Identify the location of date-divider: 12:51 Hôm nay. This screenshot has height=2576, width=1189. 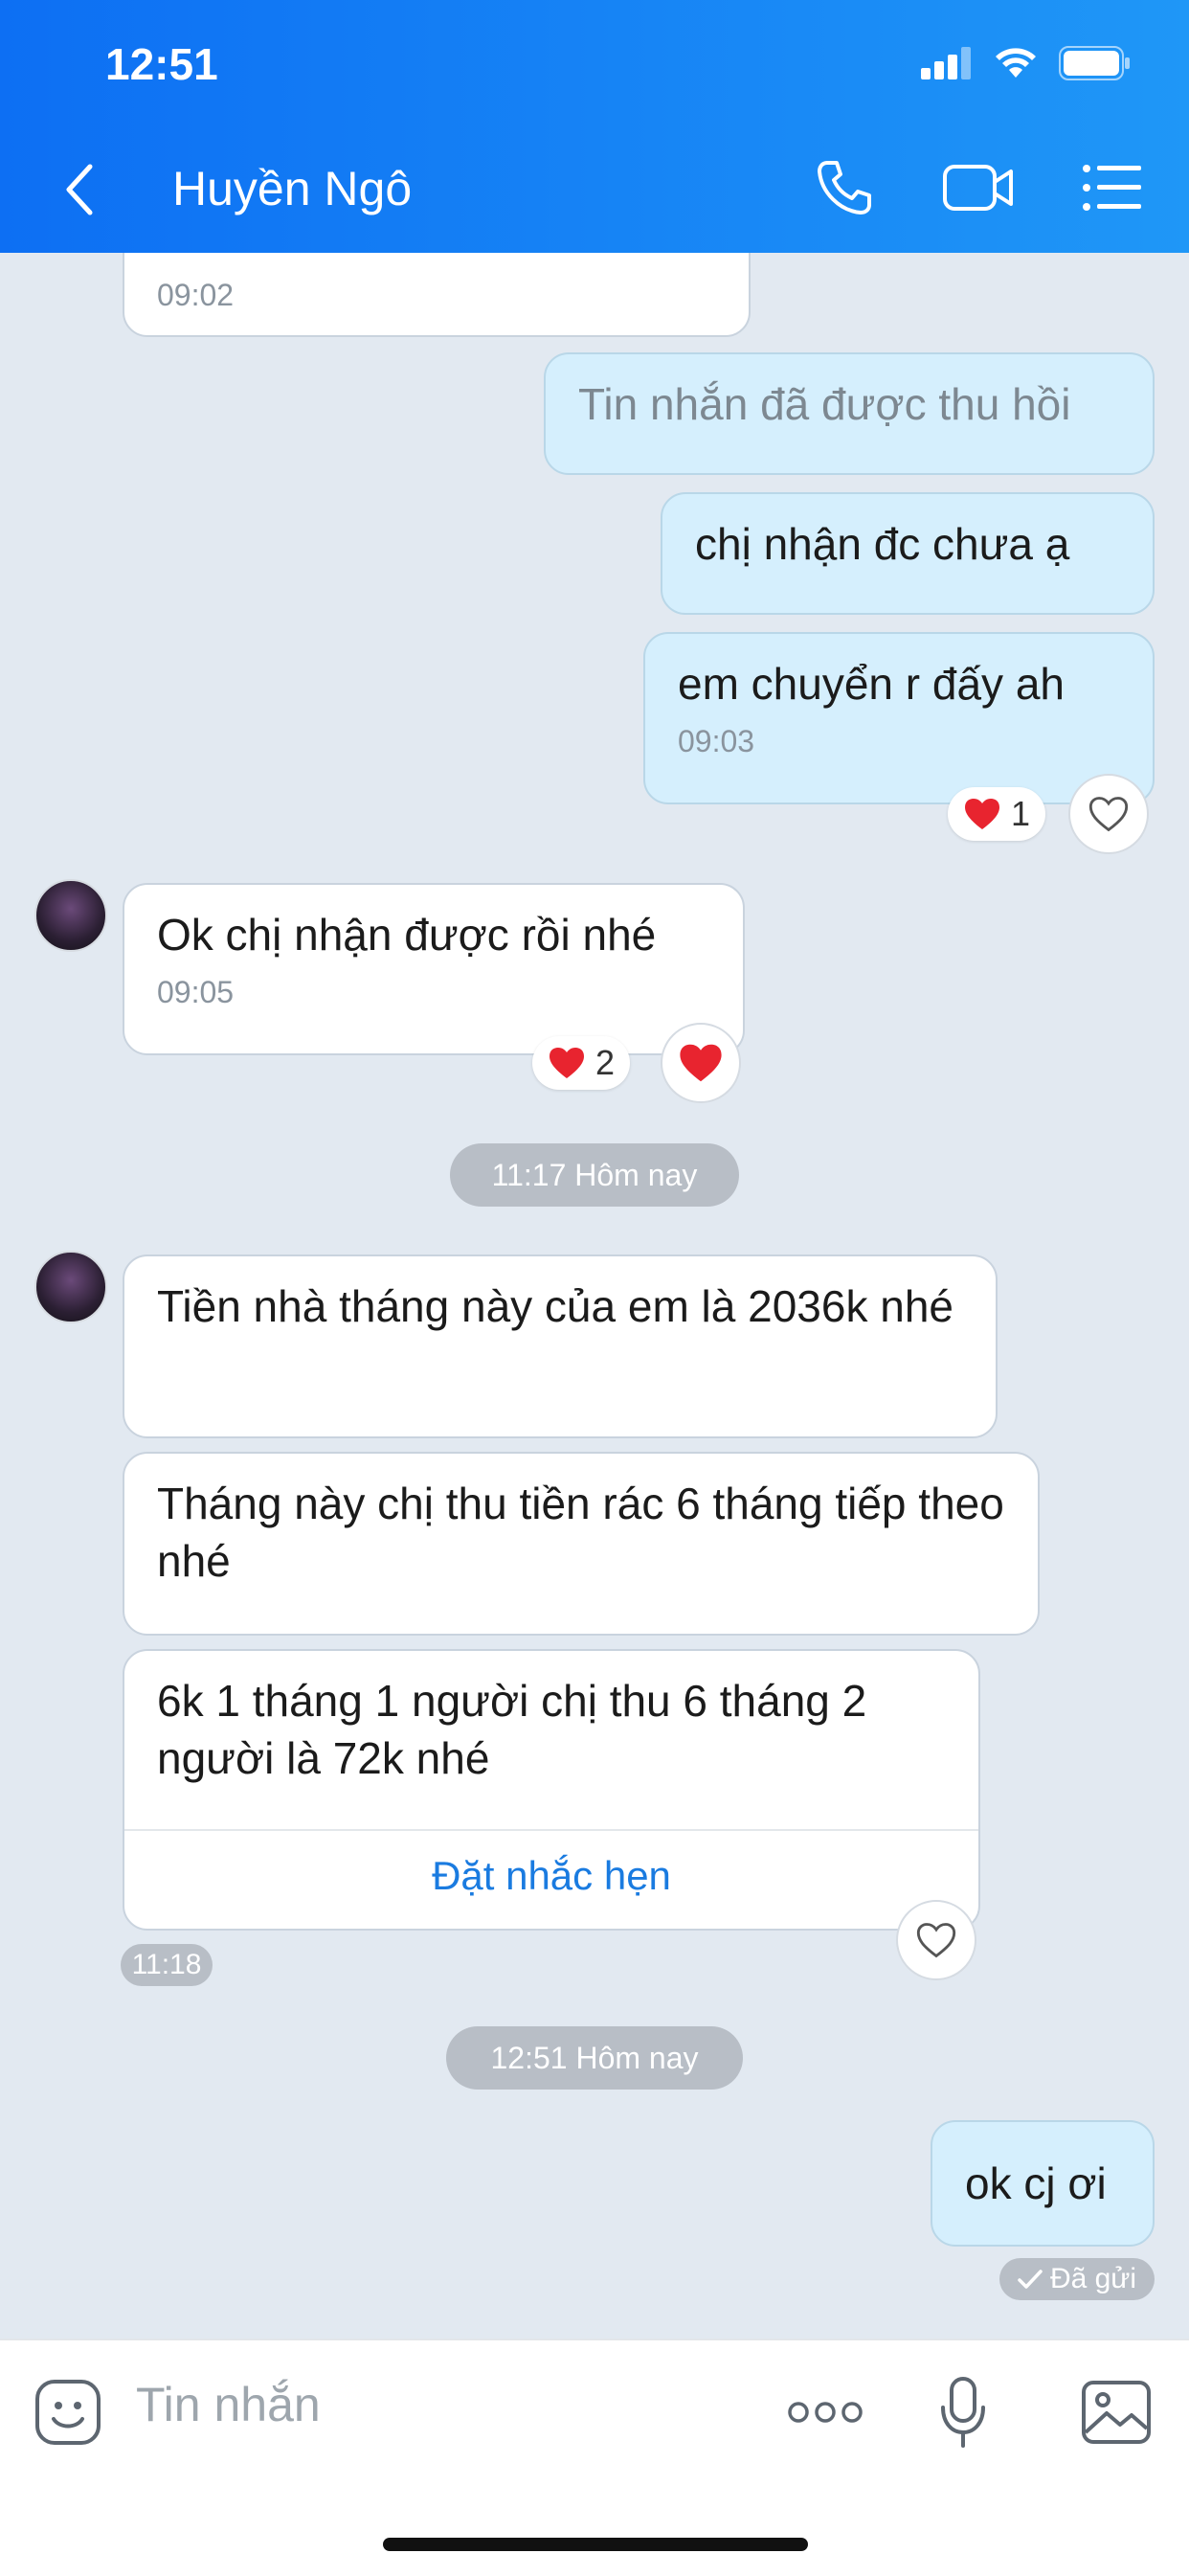
(594, 2058).